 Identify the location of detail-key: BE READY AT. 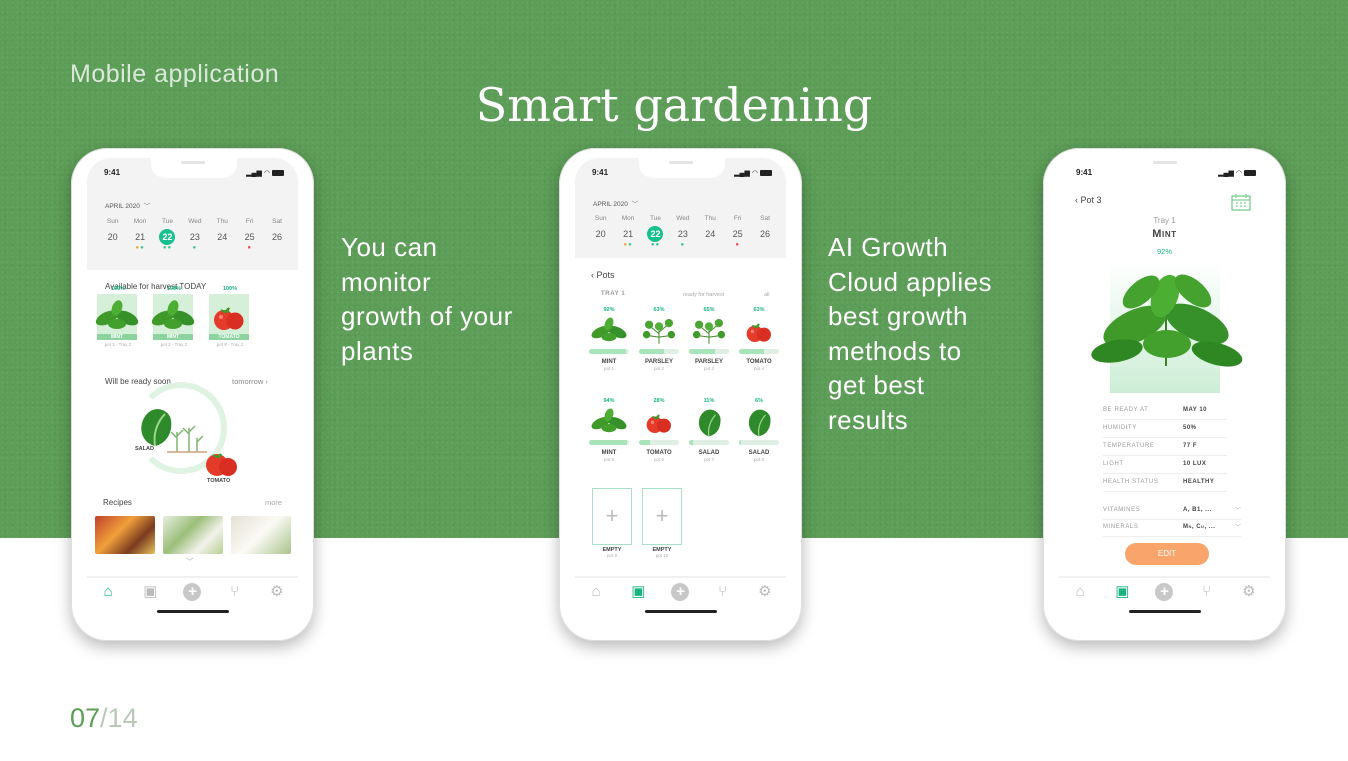
(1126, 410).